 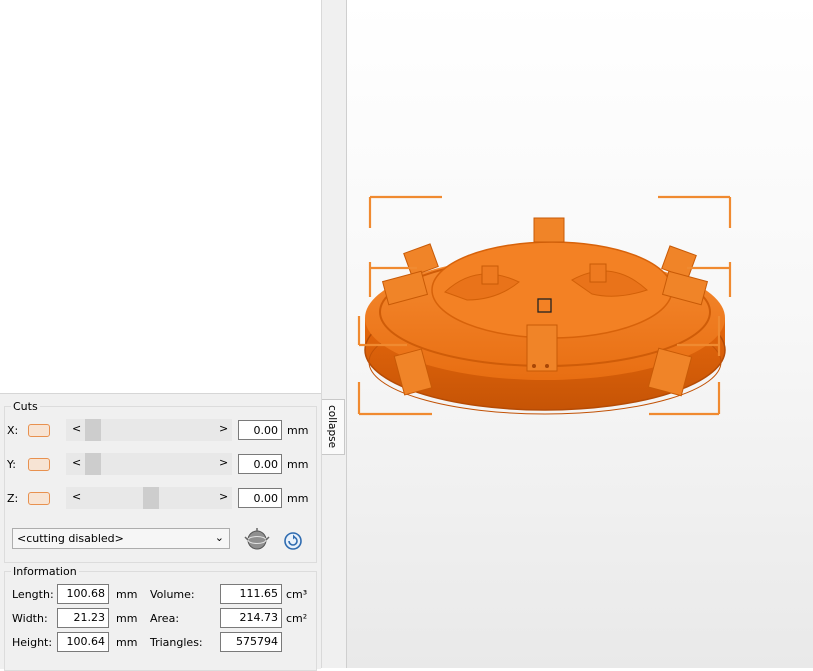 I want to click on height-label: Height:, so click(x=32, y=642).